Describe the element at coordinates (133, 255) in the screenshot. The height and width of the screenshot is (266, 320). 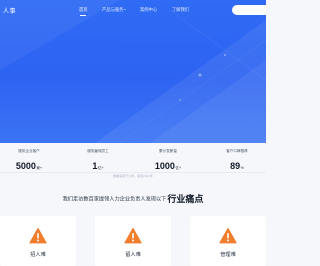
I see `pain-card-label: 留人难` at that location.